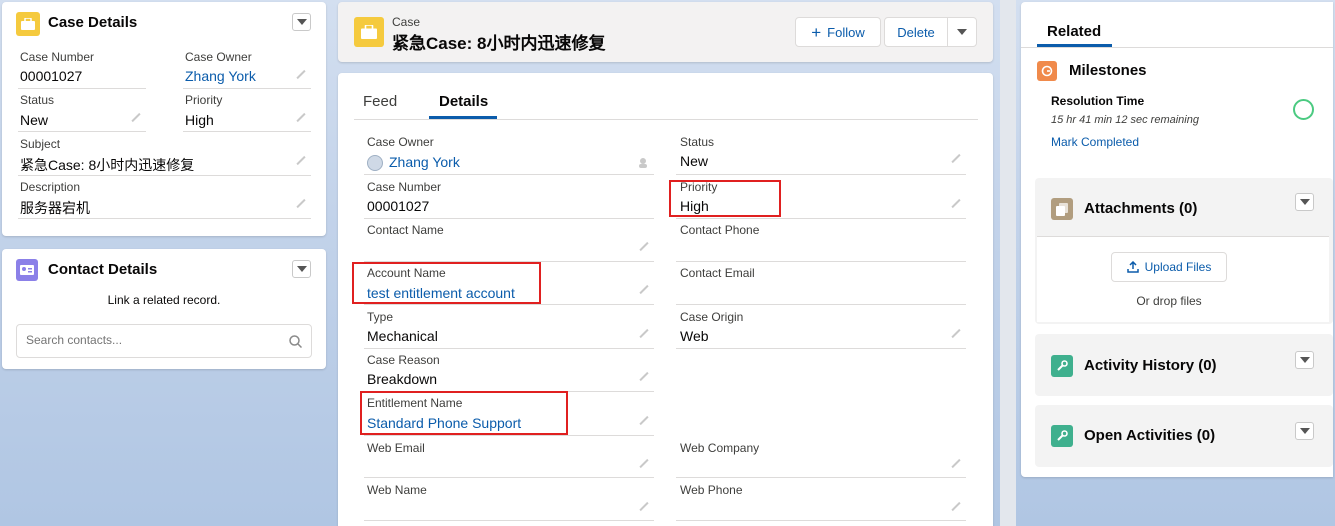 This screenshot has width=1335, height=526. Describe the element at coordinates (446, 283) in the screenshot. I see `highlight-box-account` at that location.